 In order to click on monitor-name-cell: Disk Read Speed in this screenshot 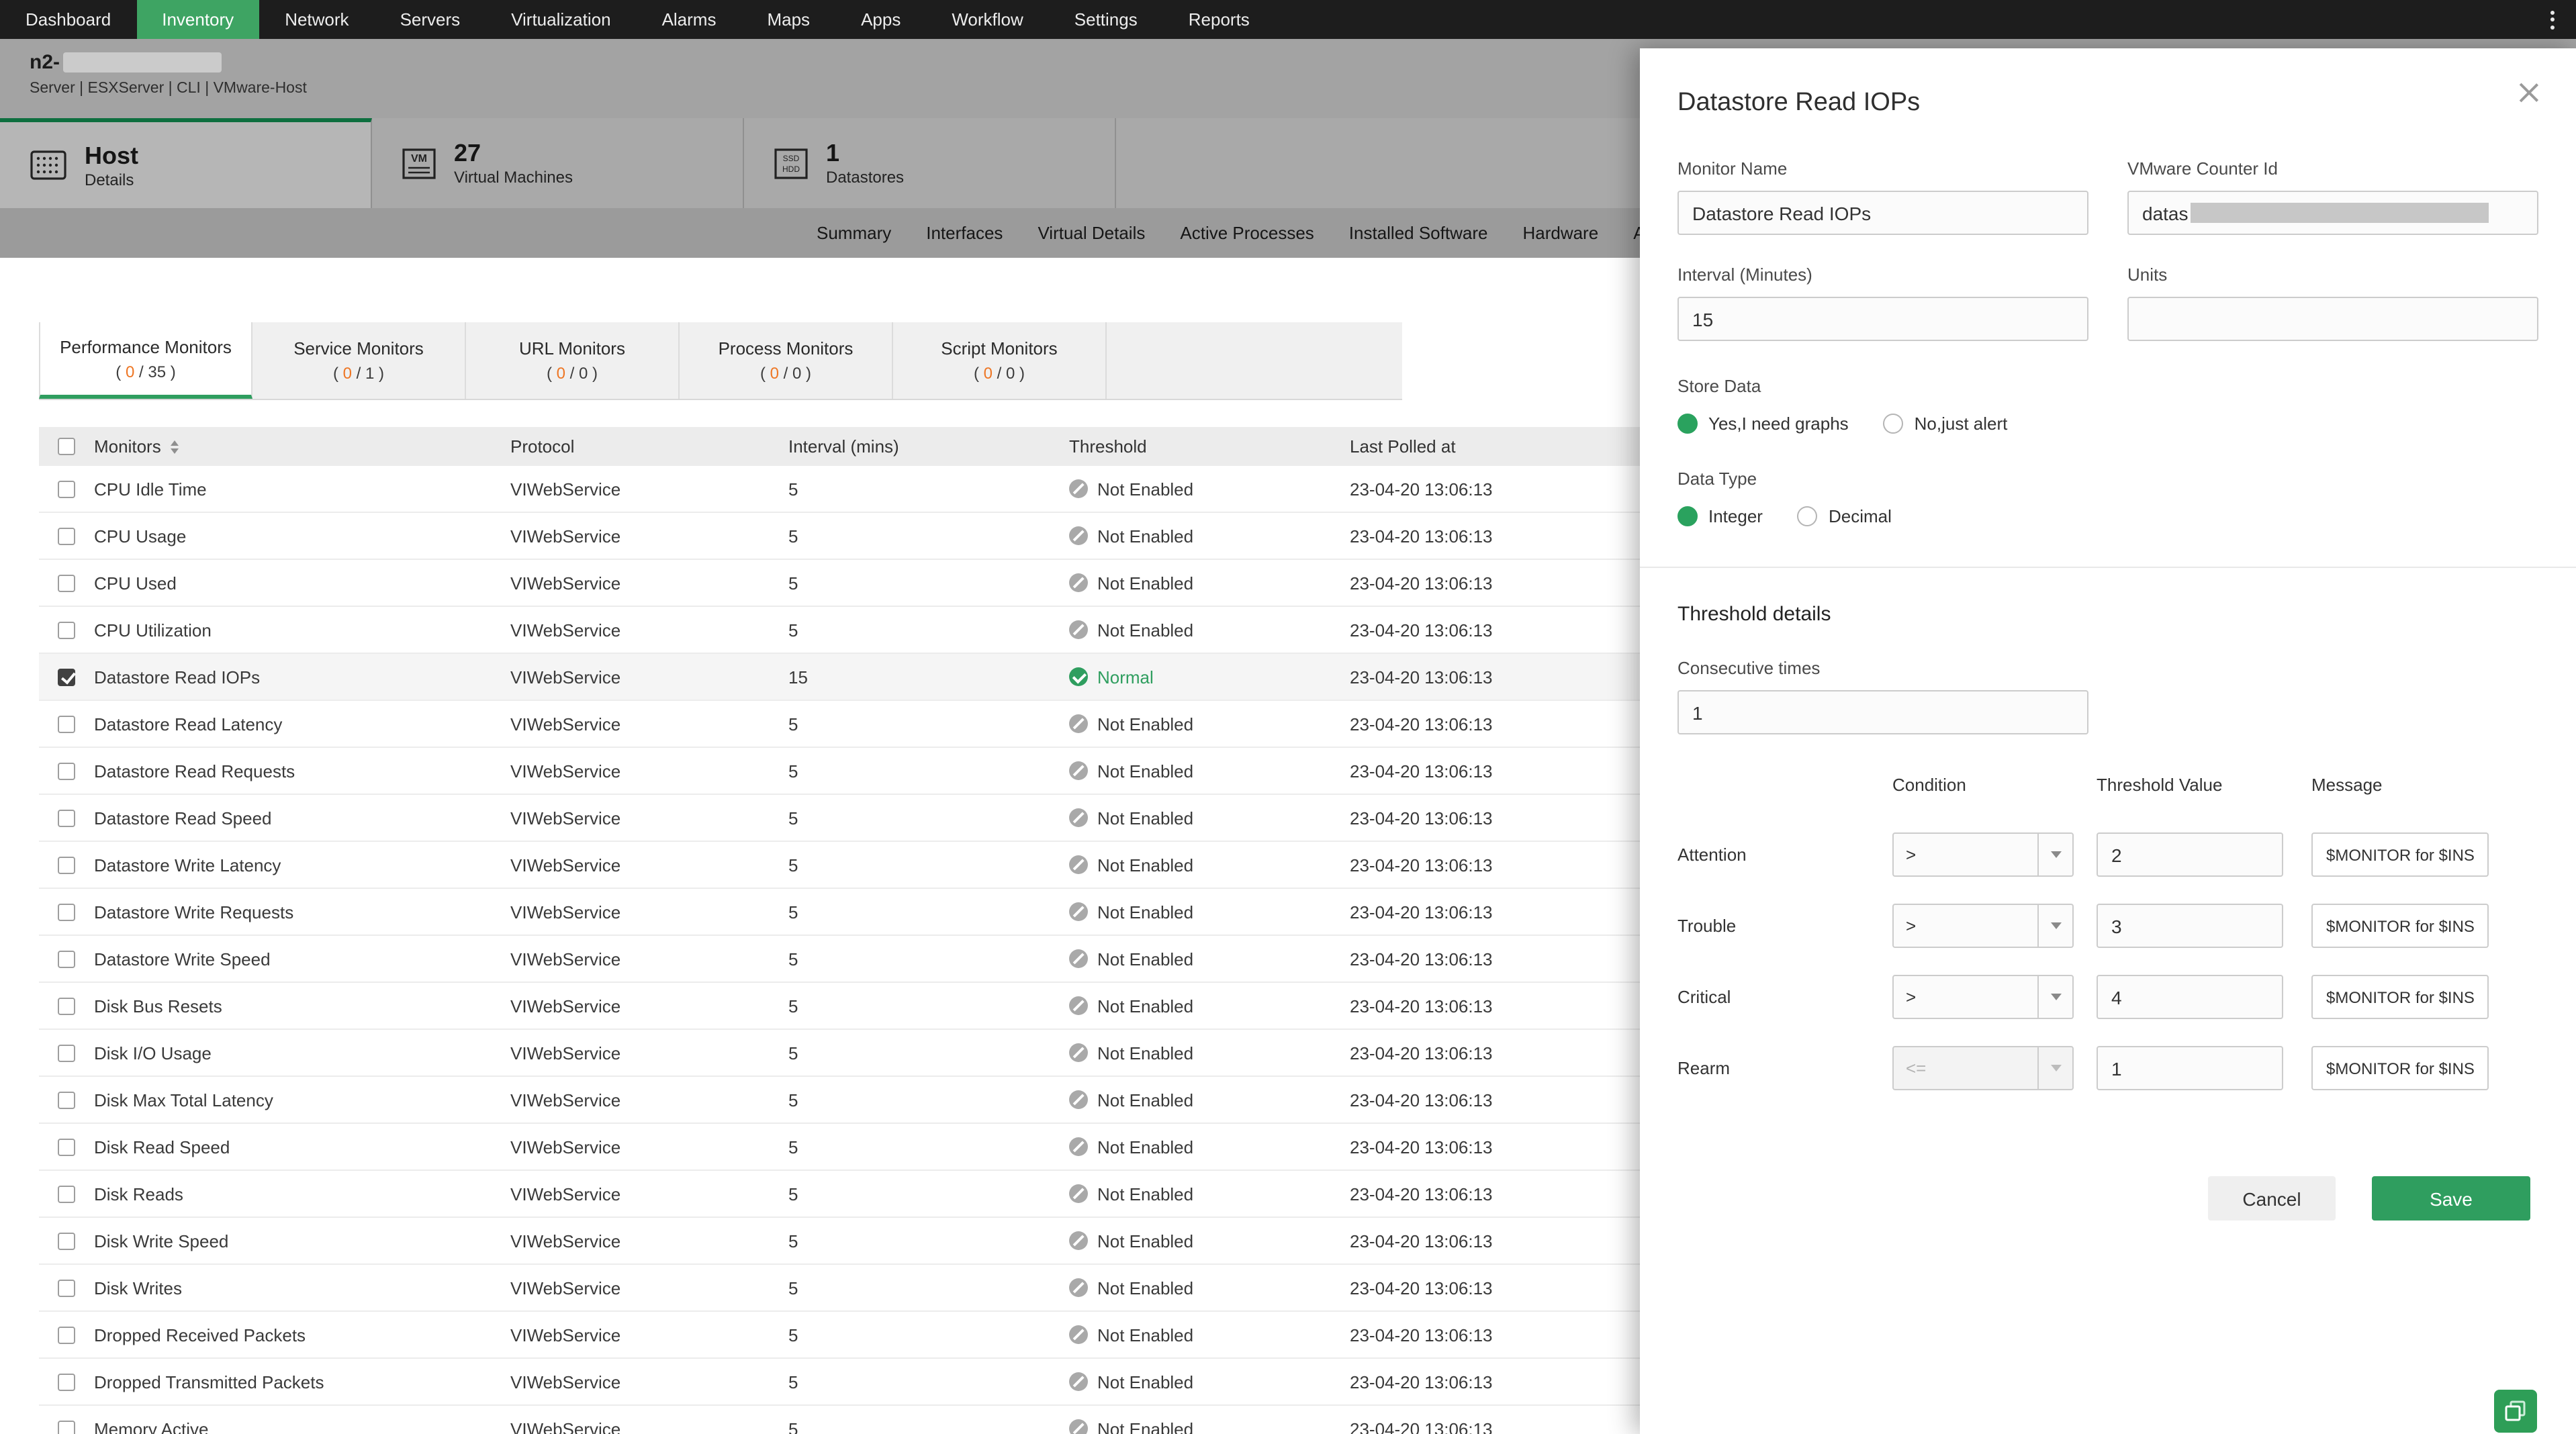, I will do `click(302, 1147)`.